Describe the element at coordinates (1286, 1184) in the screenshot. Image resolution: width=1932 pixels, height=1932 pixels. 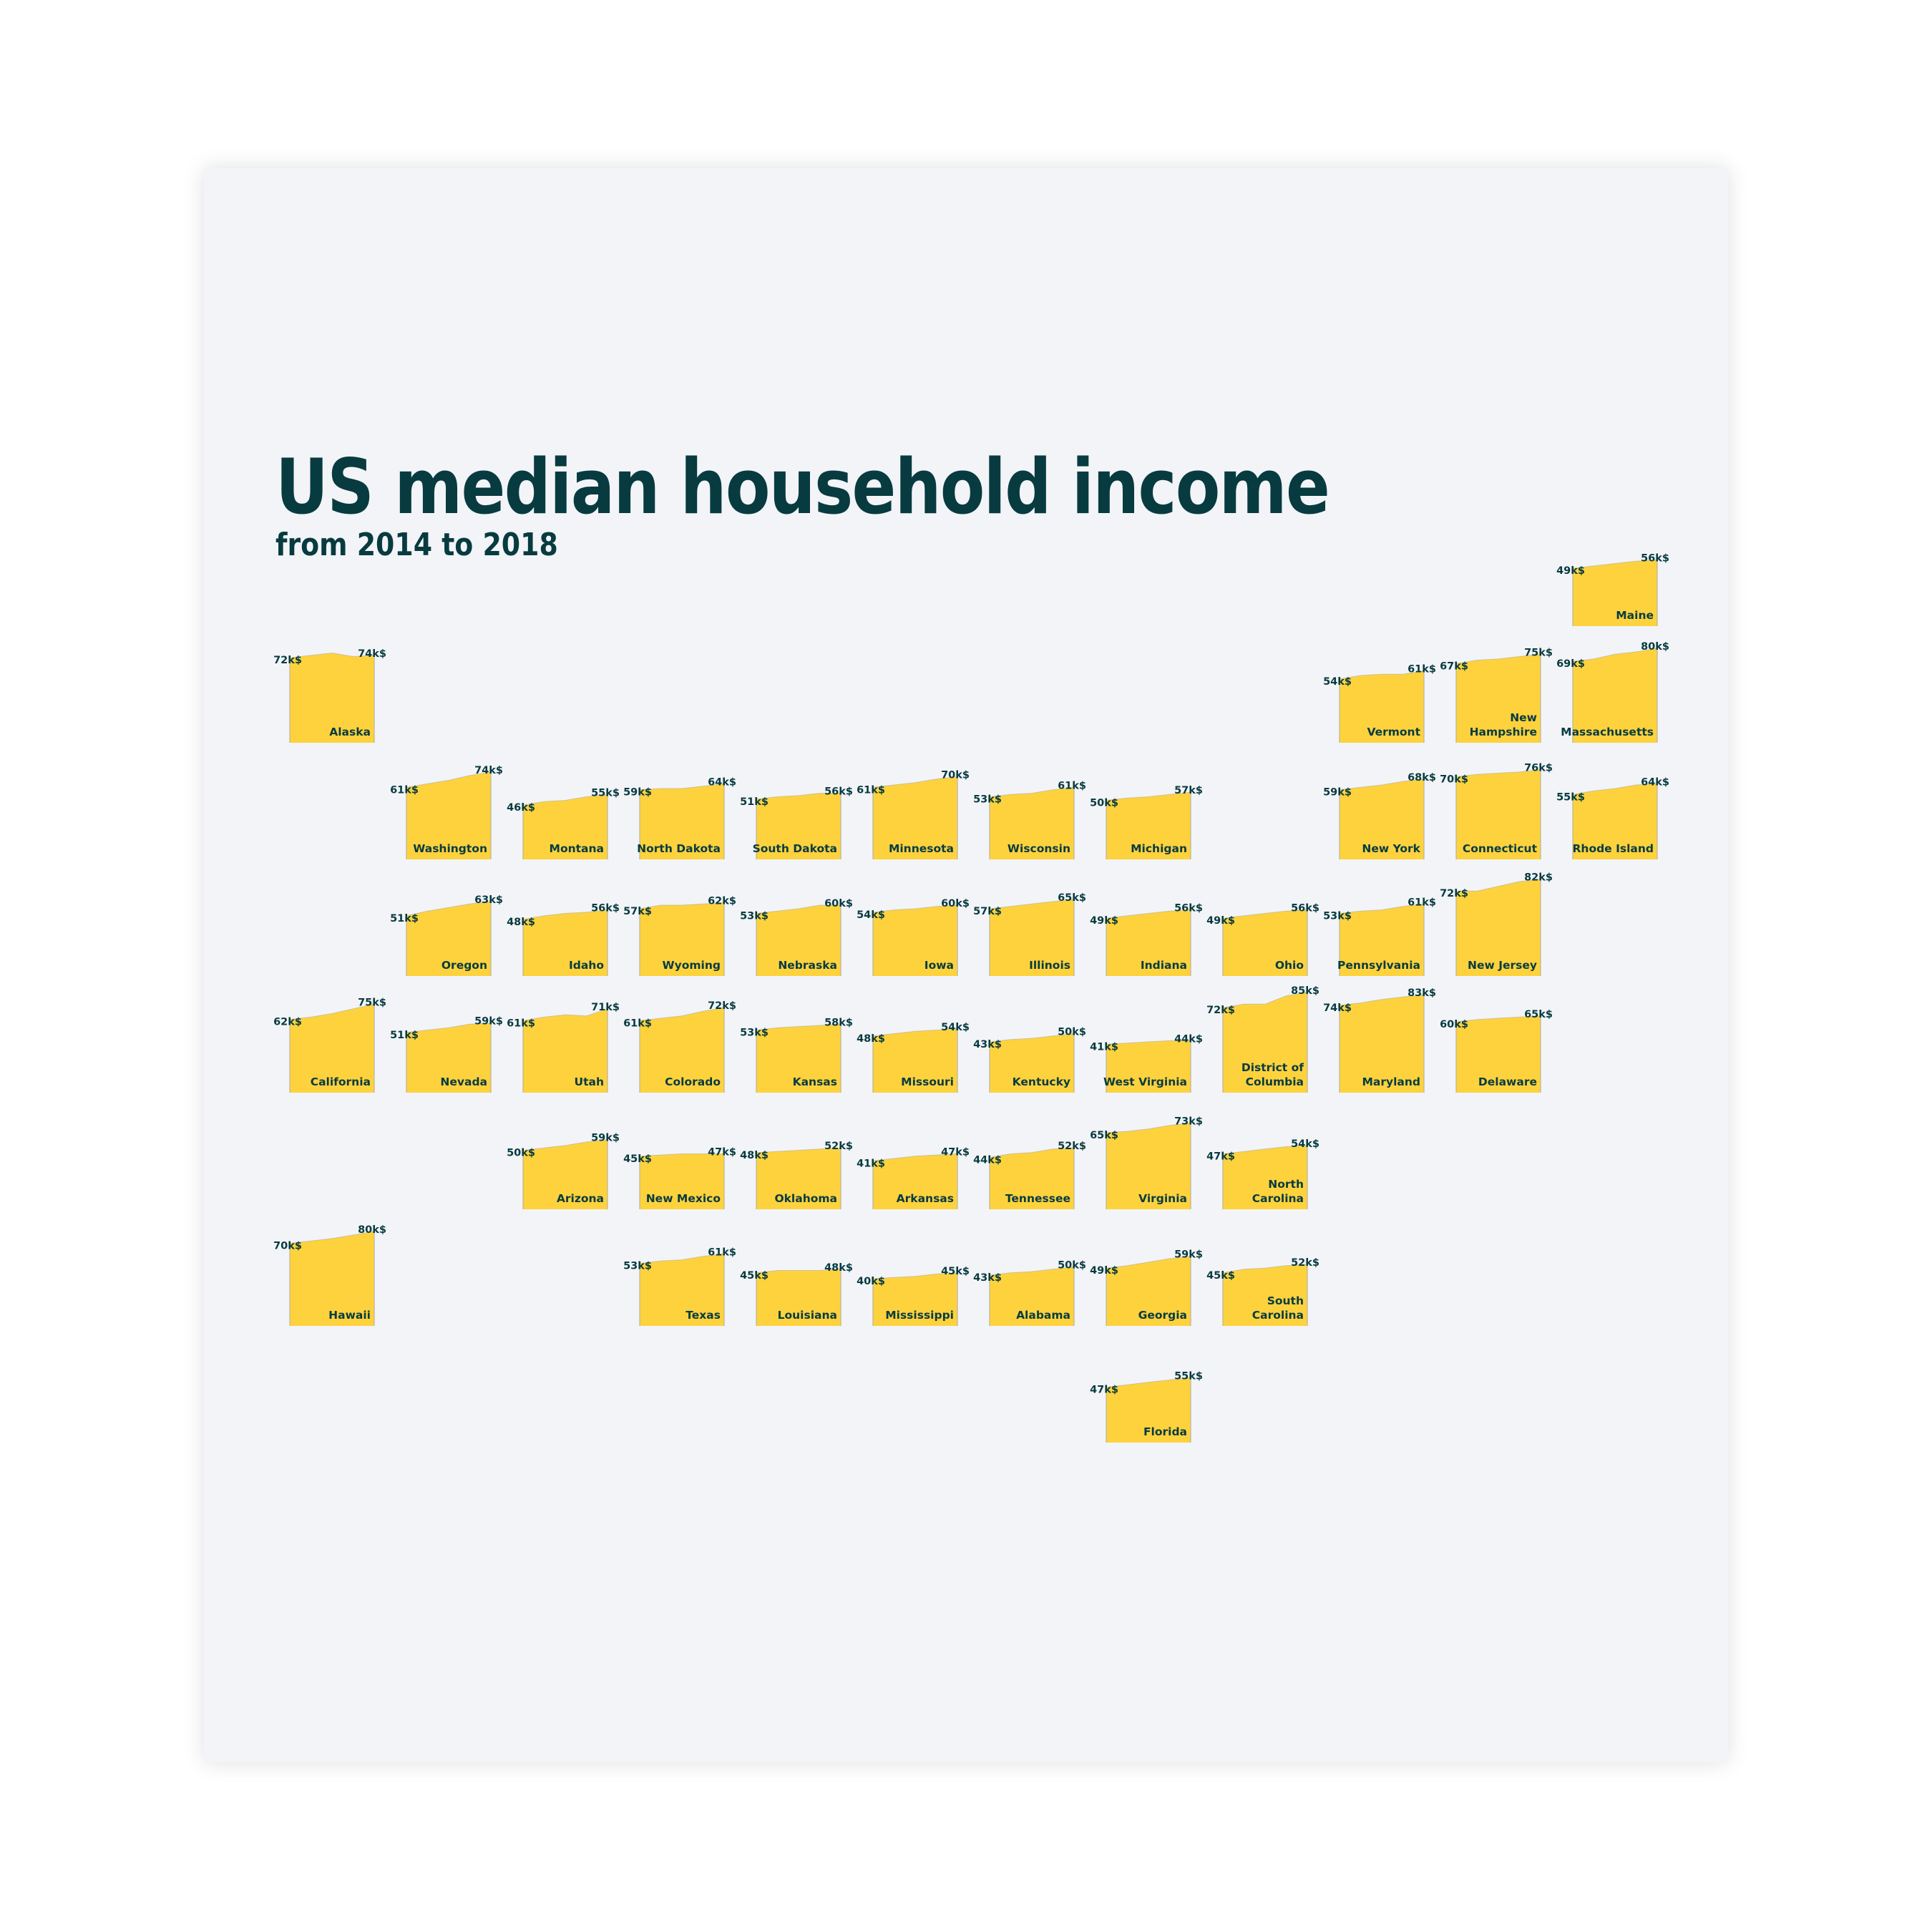
I see `state-name-label: North` at that location.